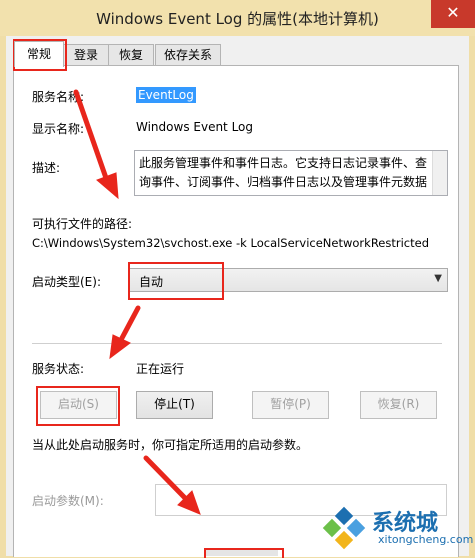 This screenshot has width=475, height=558. Describe the element at coordinates (244, 553) in the screenshot. I see `annotation-box-ok` at that location.